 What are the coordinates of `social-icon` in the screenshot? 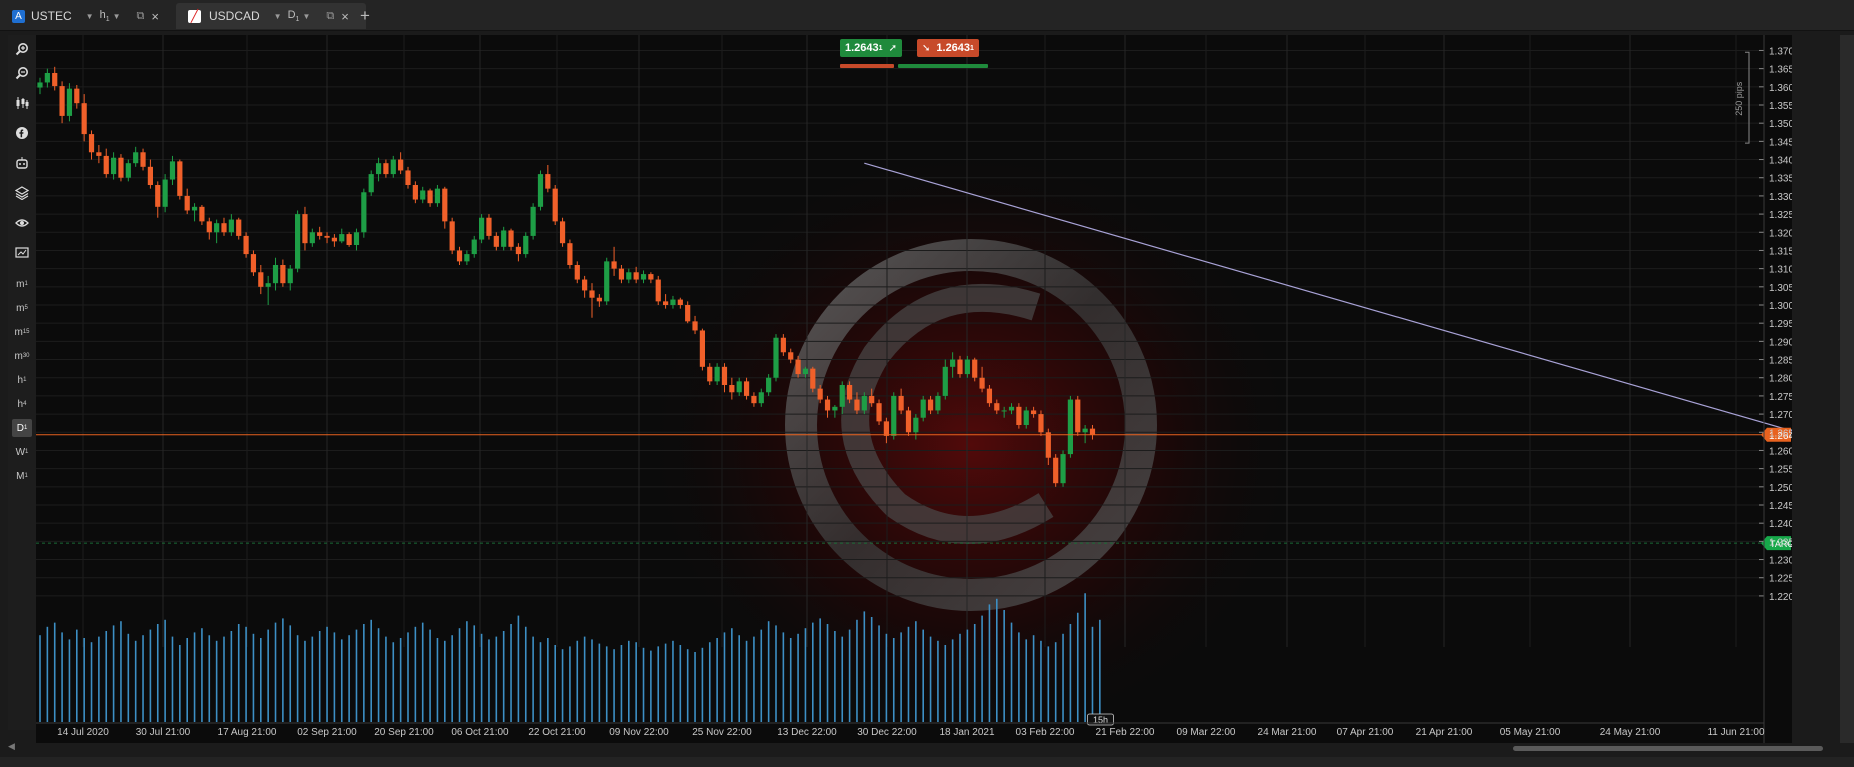 It's located at (22, 133).